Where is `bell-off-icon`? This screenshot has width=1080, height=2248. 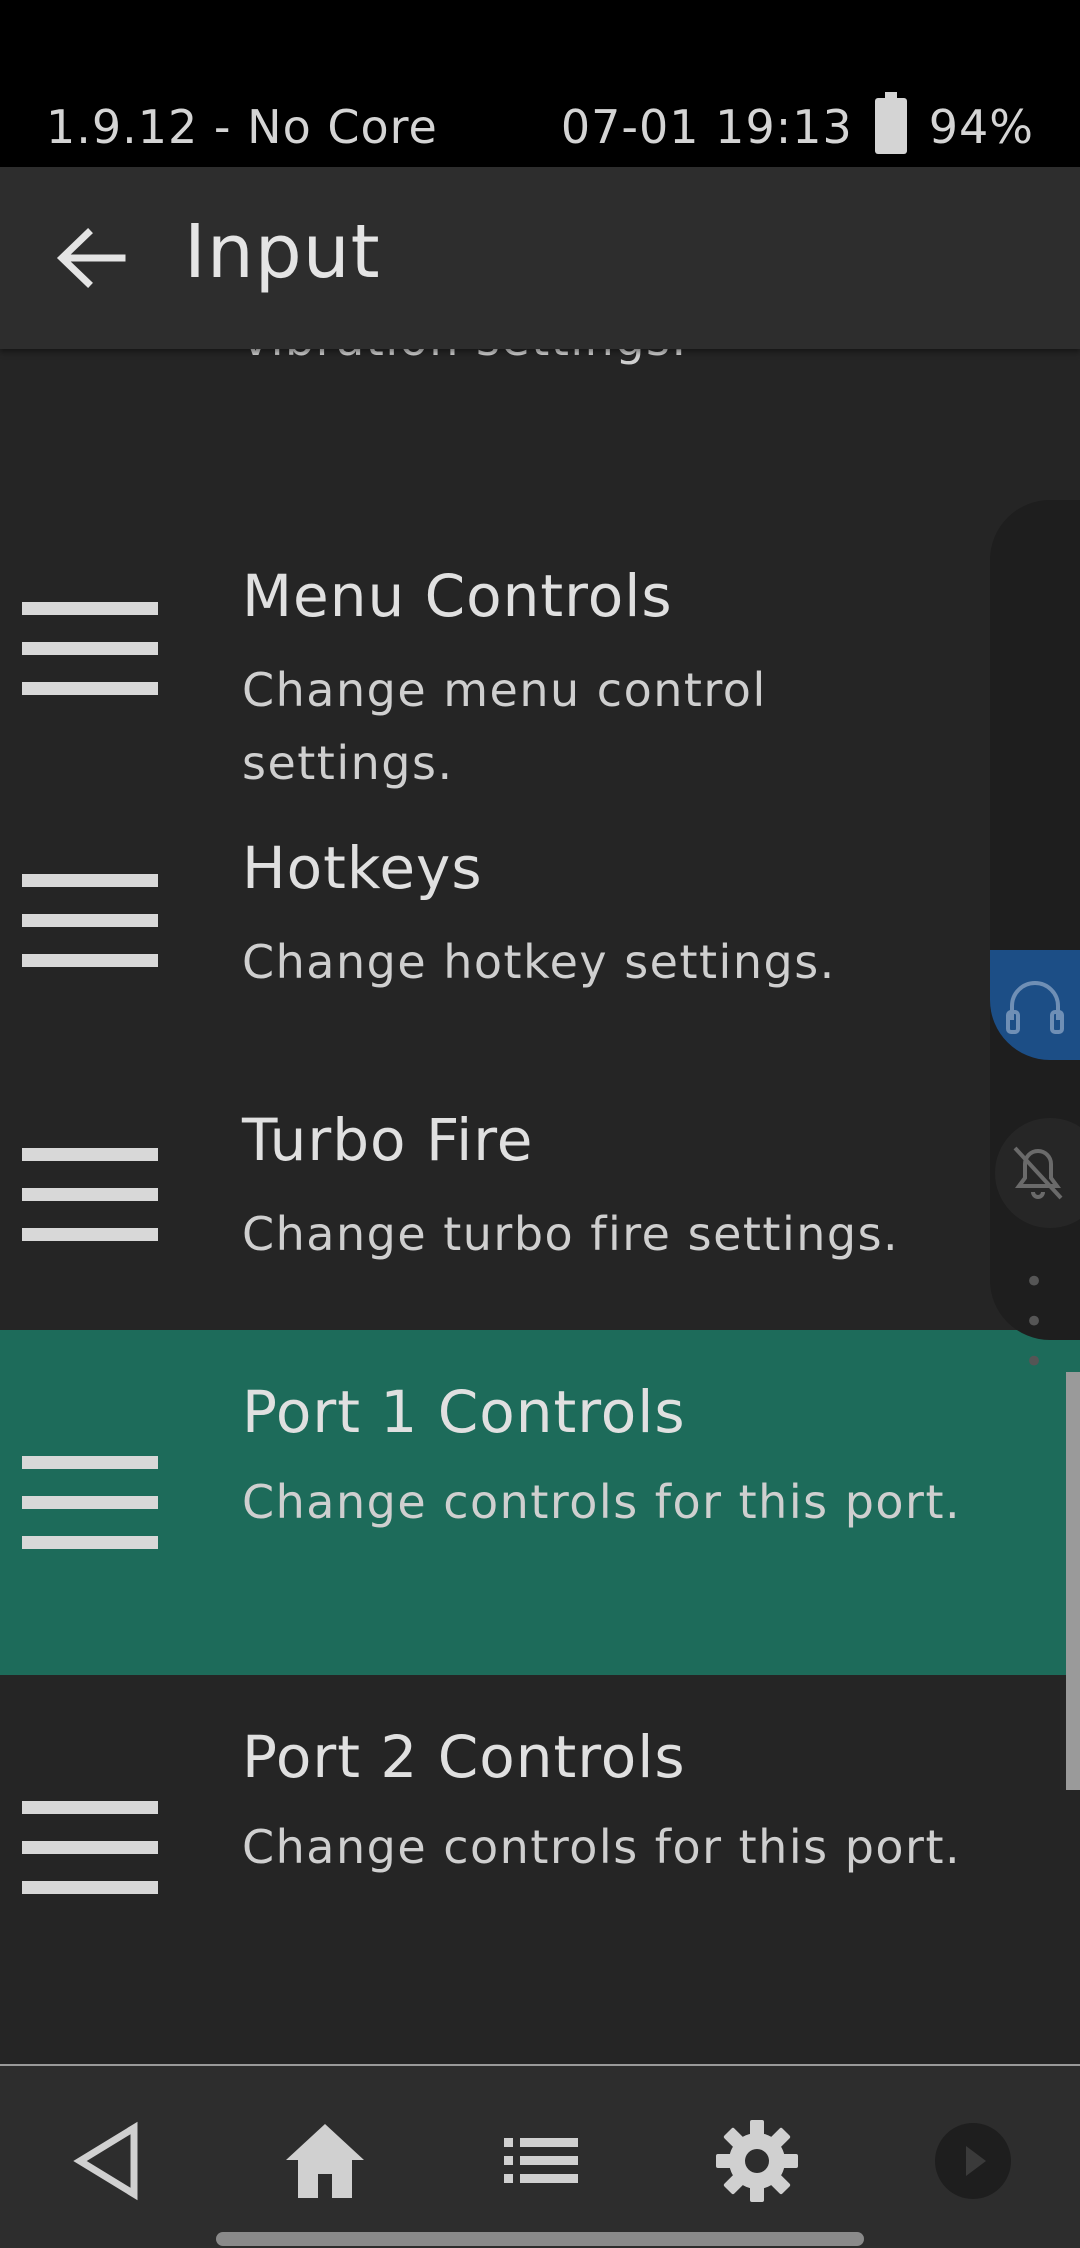 bell-off-icon is located at coordinates (1037, 1173).